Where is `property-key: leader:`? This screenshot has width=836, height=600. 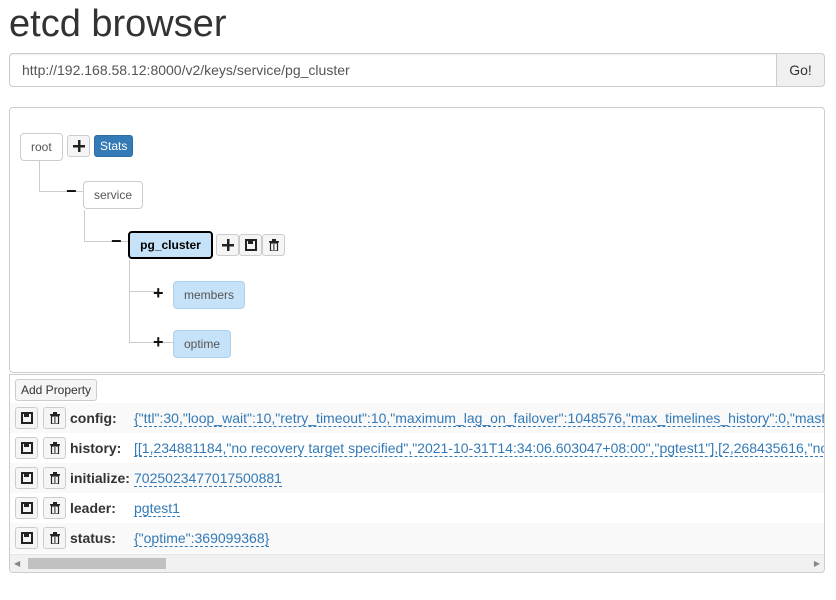
property-key: leader: is located at coordinates (93, 508).